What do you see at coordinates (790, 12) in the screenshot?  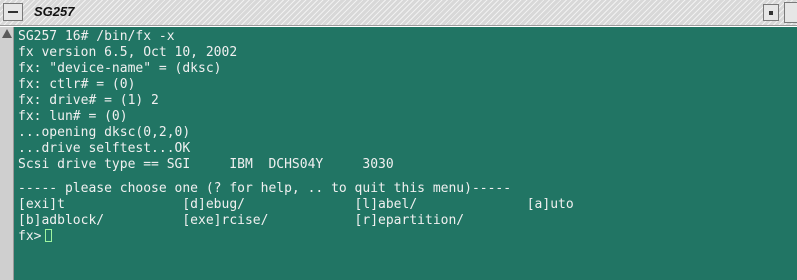 I see `maximize-icon` at bounding box center [790, 12].